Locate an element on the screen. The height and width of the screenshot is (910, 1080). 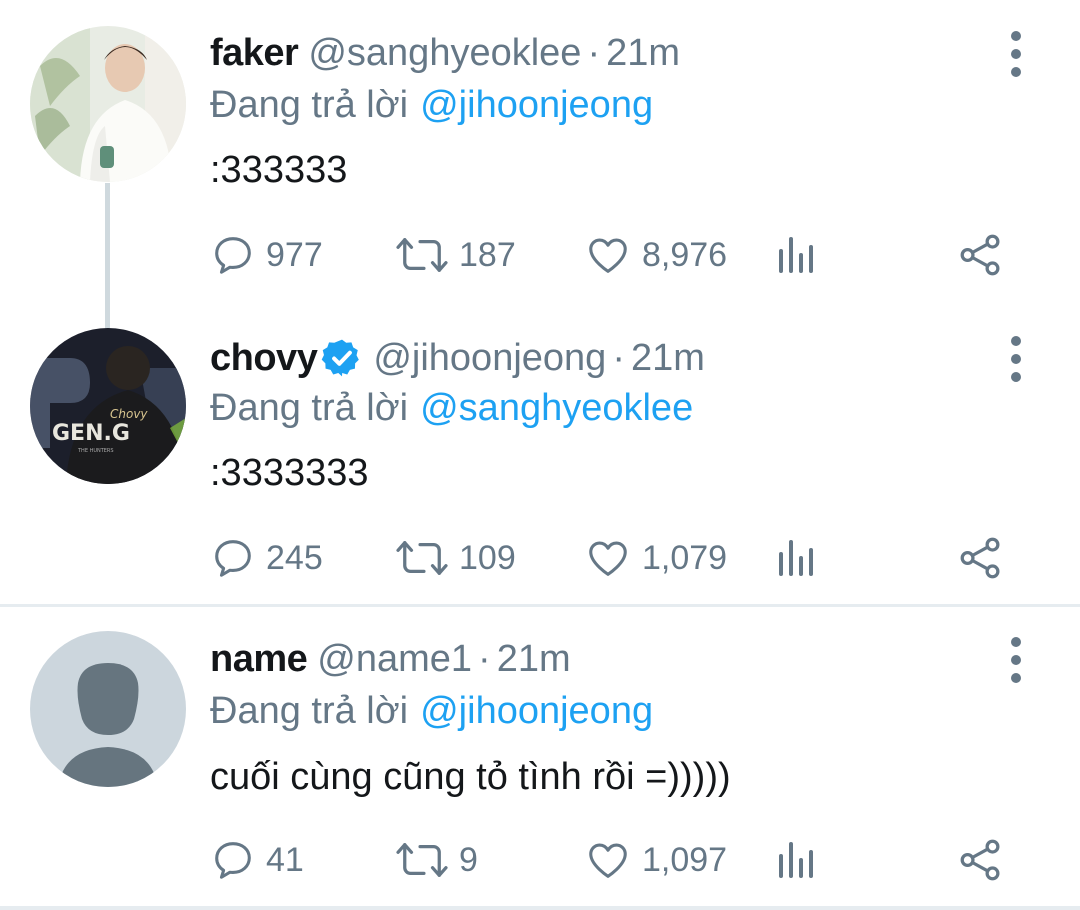
tweet-header: chovy @jihoonjeong · 21m is located at coordinates (457, 358).